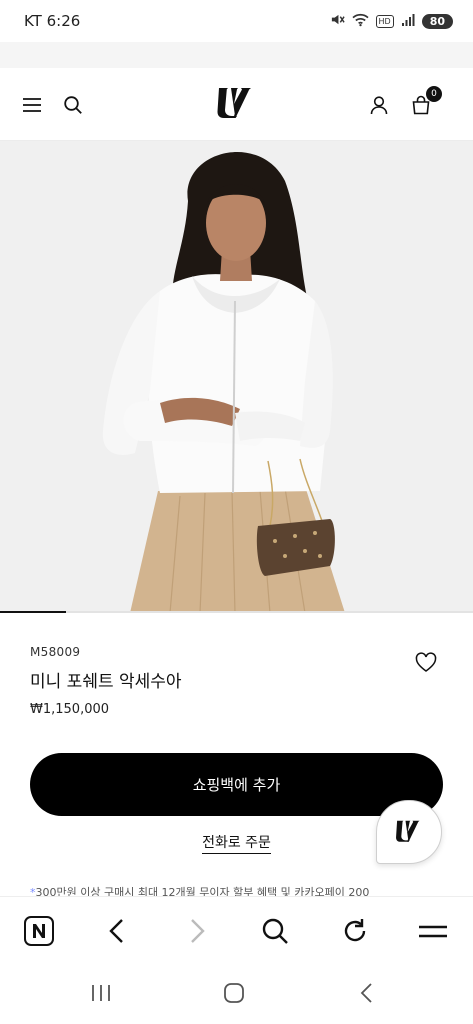 This screenshot has height=1024, width=473. I want to click on add-to-cart-button: 쇼핑백에 추가, so click(236, 784).